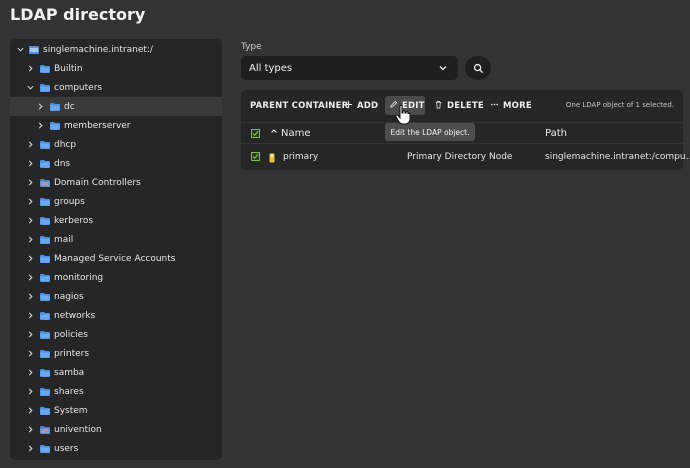 Image resolution: width=690 pixels, height=468 pixels. Describe the element at coordinates (350, 106) in the screenshot. I see `plus-icon` at that location.